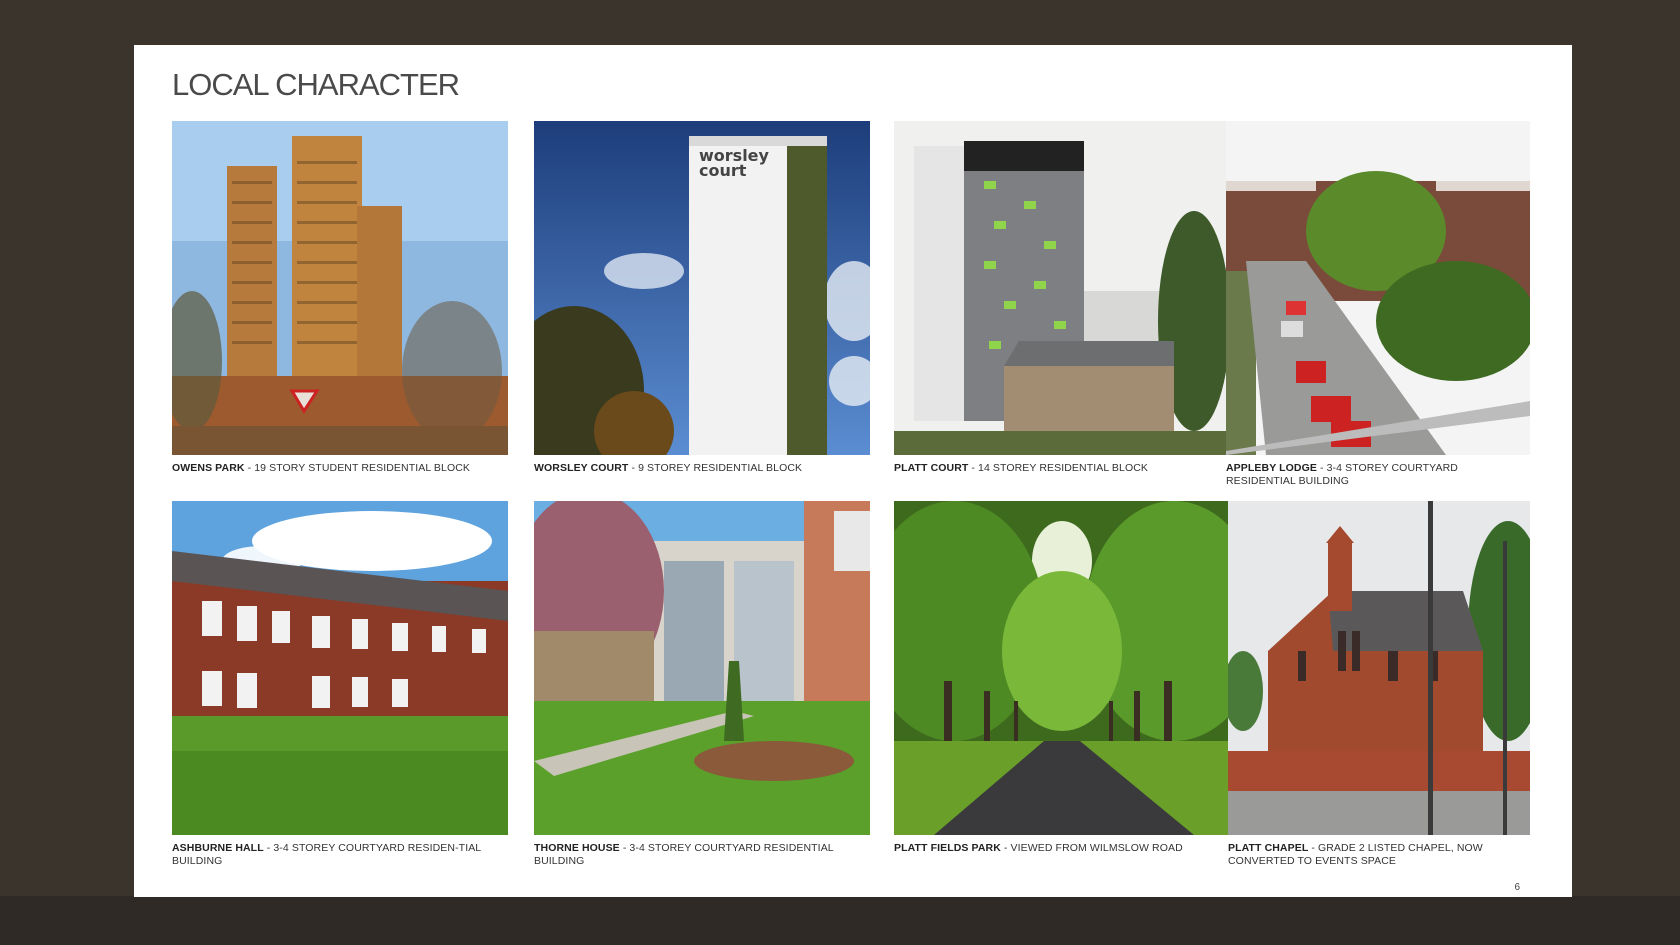 The image size is (1680, 945). What do you see at coordinates (1062, 288) in the screenshot?
I see `photo-platt-court` at bounding box center [1062, 288].